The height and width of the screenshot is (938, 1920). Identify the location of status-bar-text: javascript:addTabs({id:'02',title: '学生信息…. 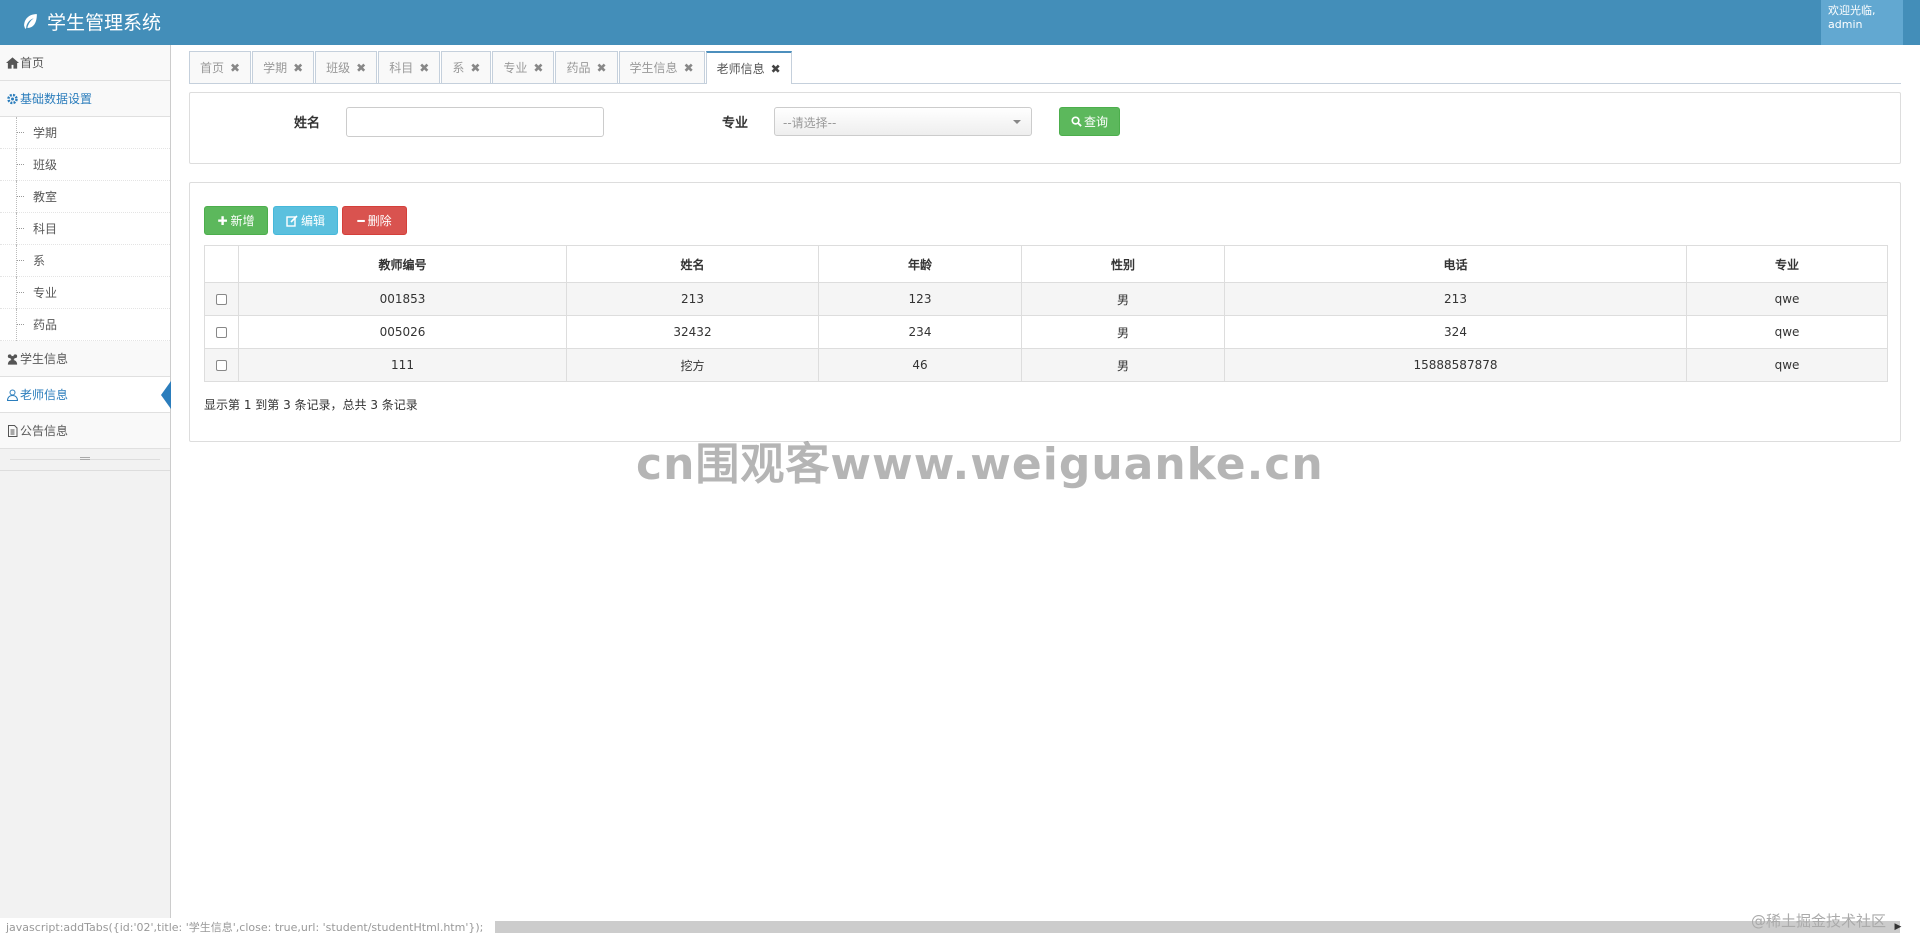
(245, 927).